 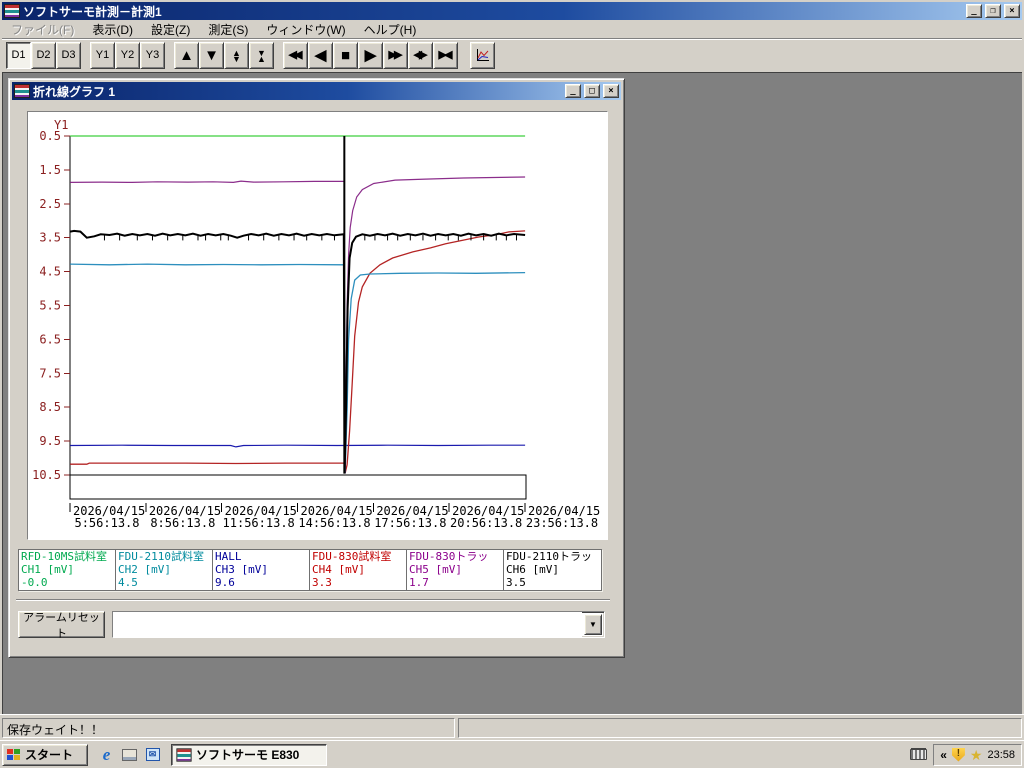 I want to click on svg-text: 5:56:13.8, so click(x=106, y=523).